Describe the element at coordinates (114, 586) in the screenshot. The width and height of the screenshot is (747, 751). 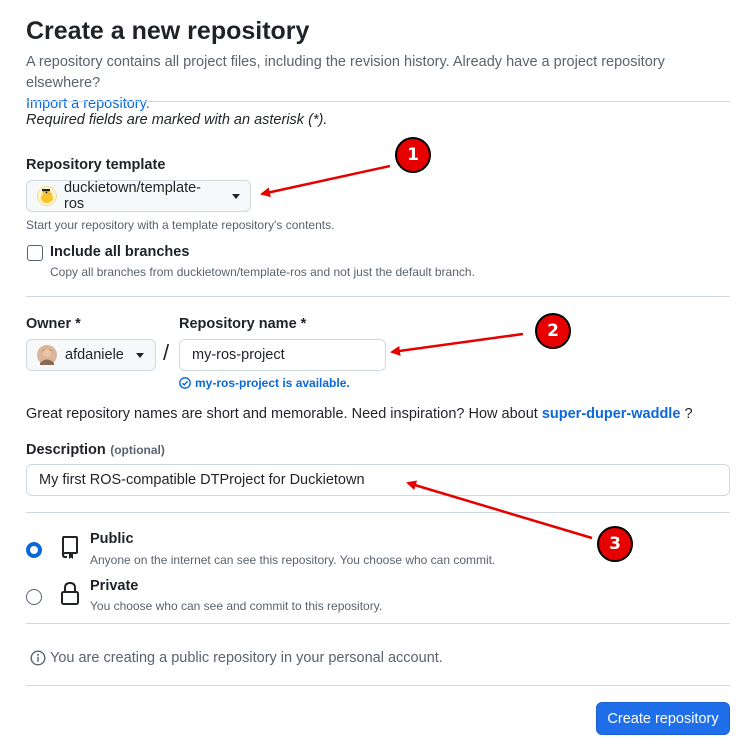
I see `private-label: Private` at that location.